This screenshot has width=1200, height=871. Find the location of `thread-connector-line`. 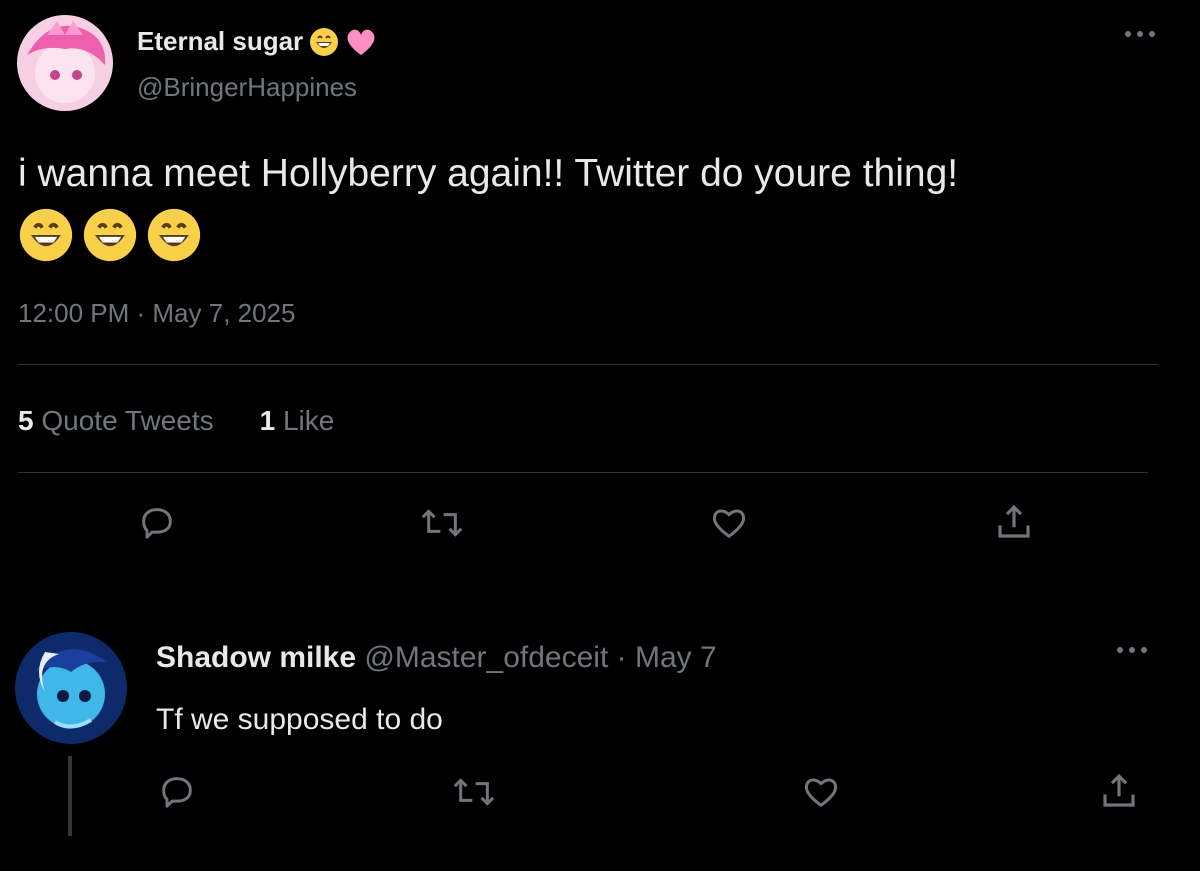

thread-connector-line is located at coordinates (70, 796).